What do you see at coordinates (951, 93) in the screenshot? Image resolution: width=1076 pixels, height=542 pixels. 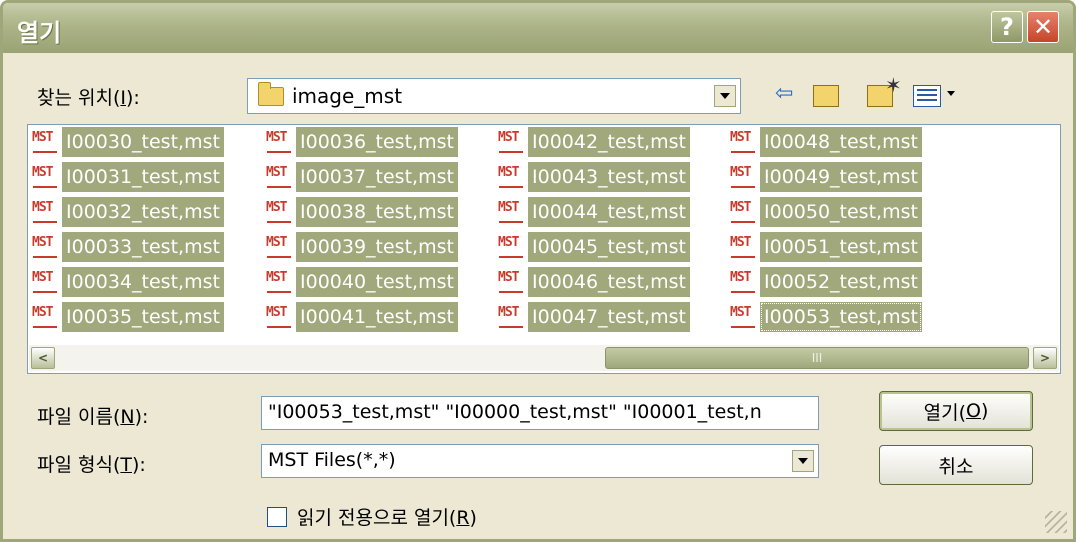 I see `view-menu-dropdown-icon` at bounding box center [951, 93].